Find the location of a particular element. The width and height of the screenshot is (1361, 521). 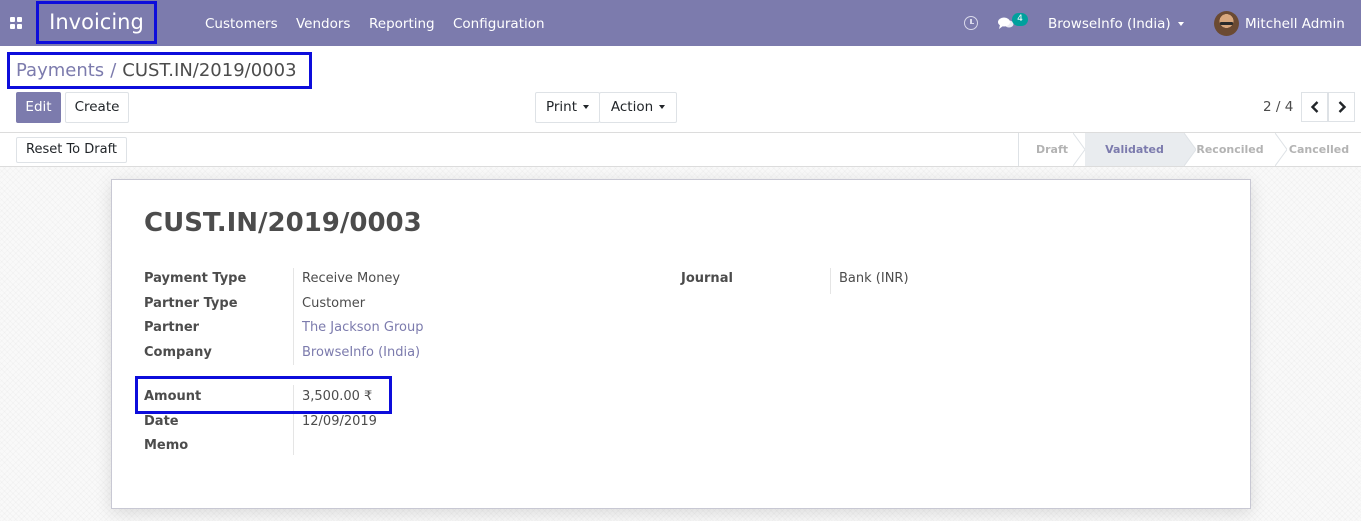

status-stages: Draft Validated Reconciled Cancelled is located at coordinates (1189, 149).